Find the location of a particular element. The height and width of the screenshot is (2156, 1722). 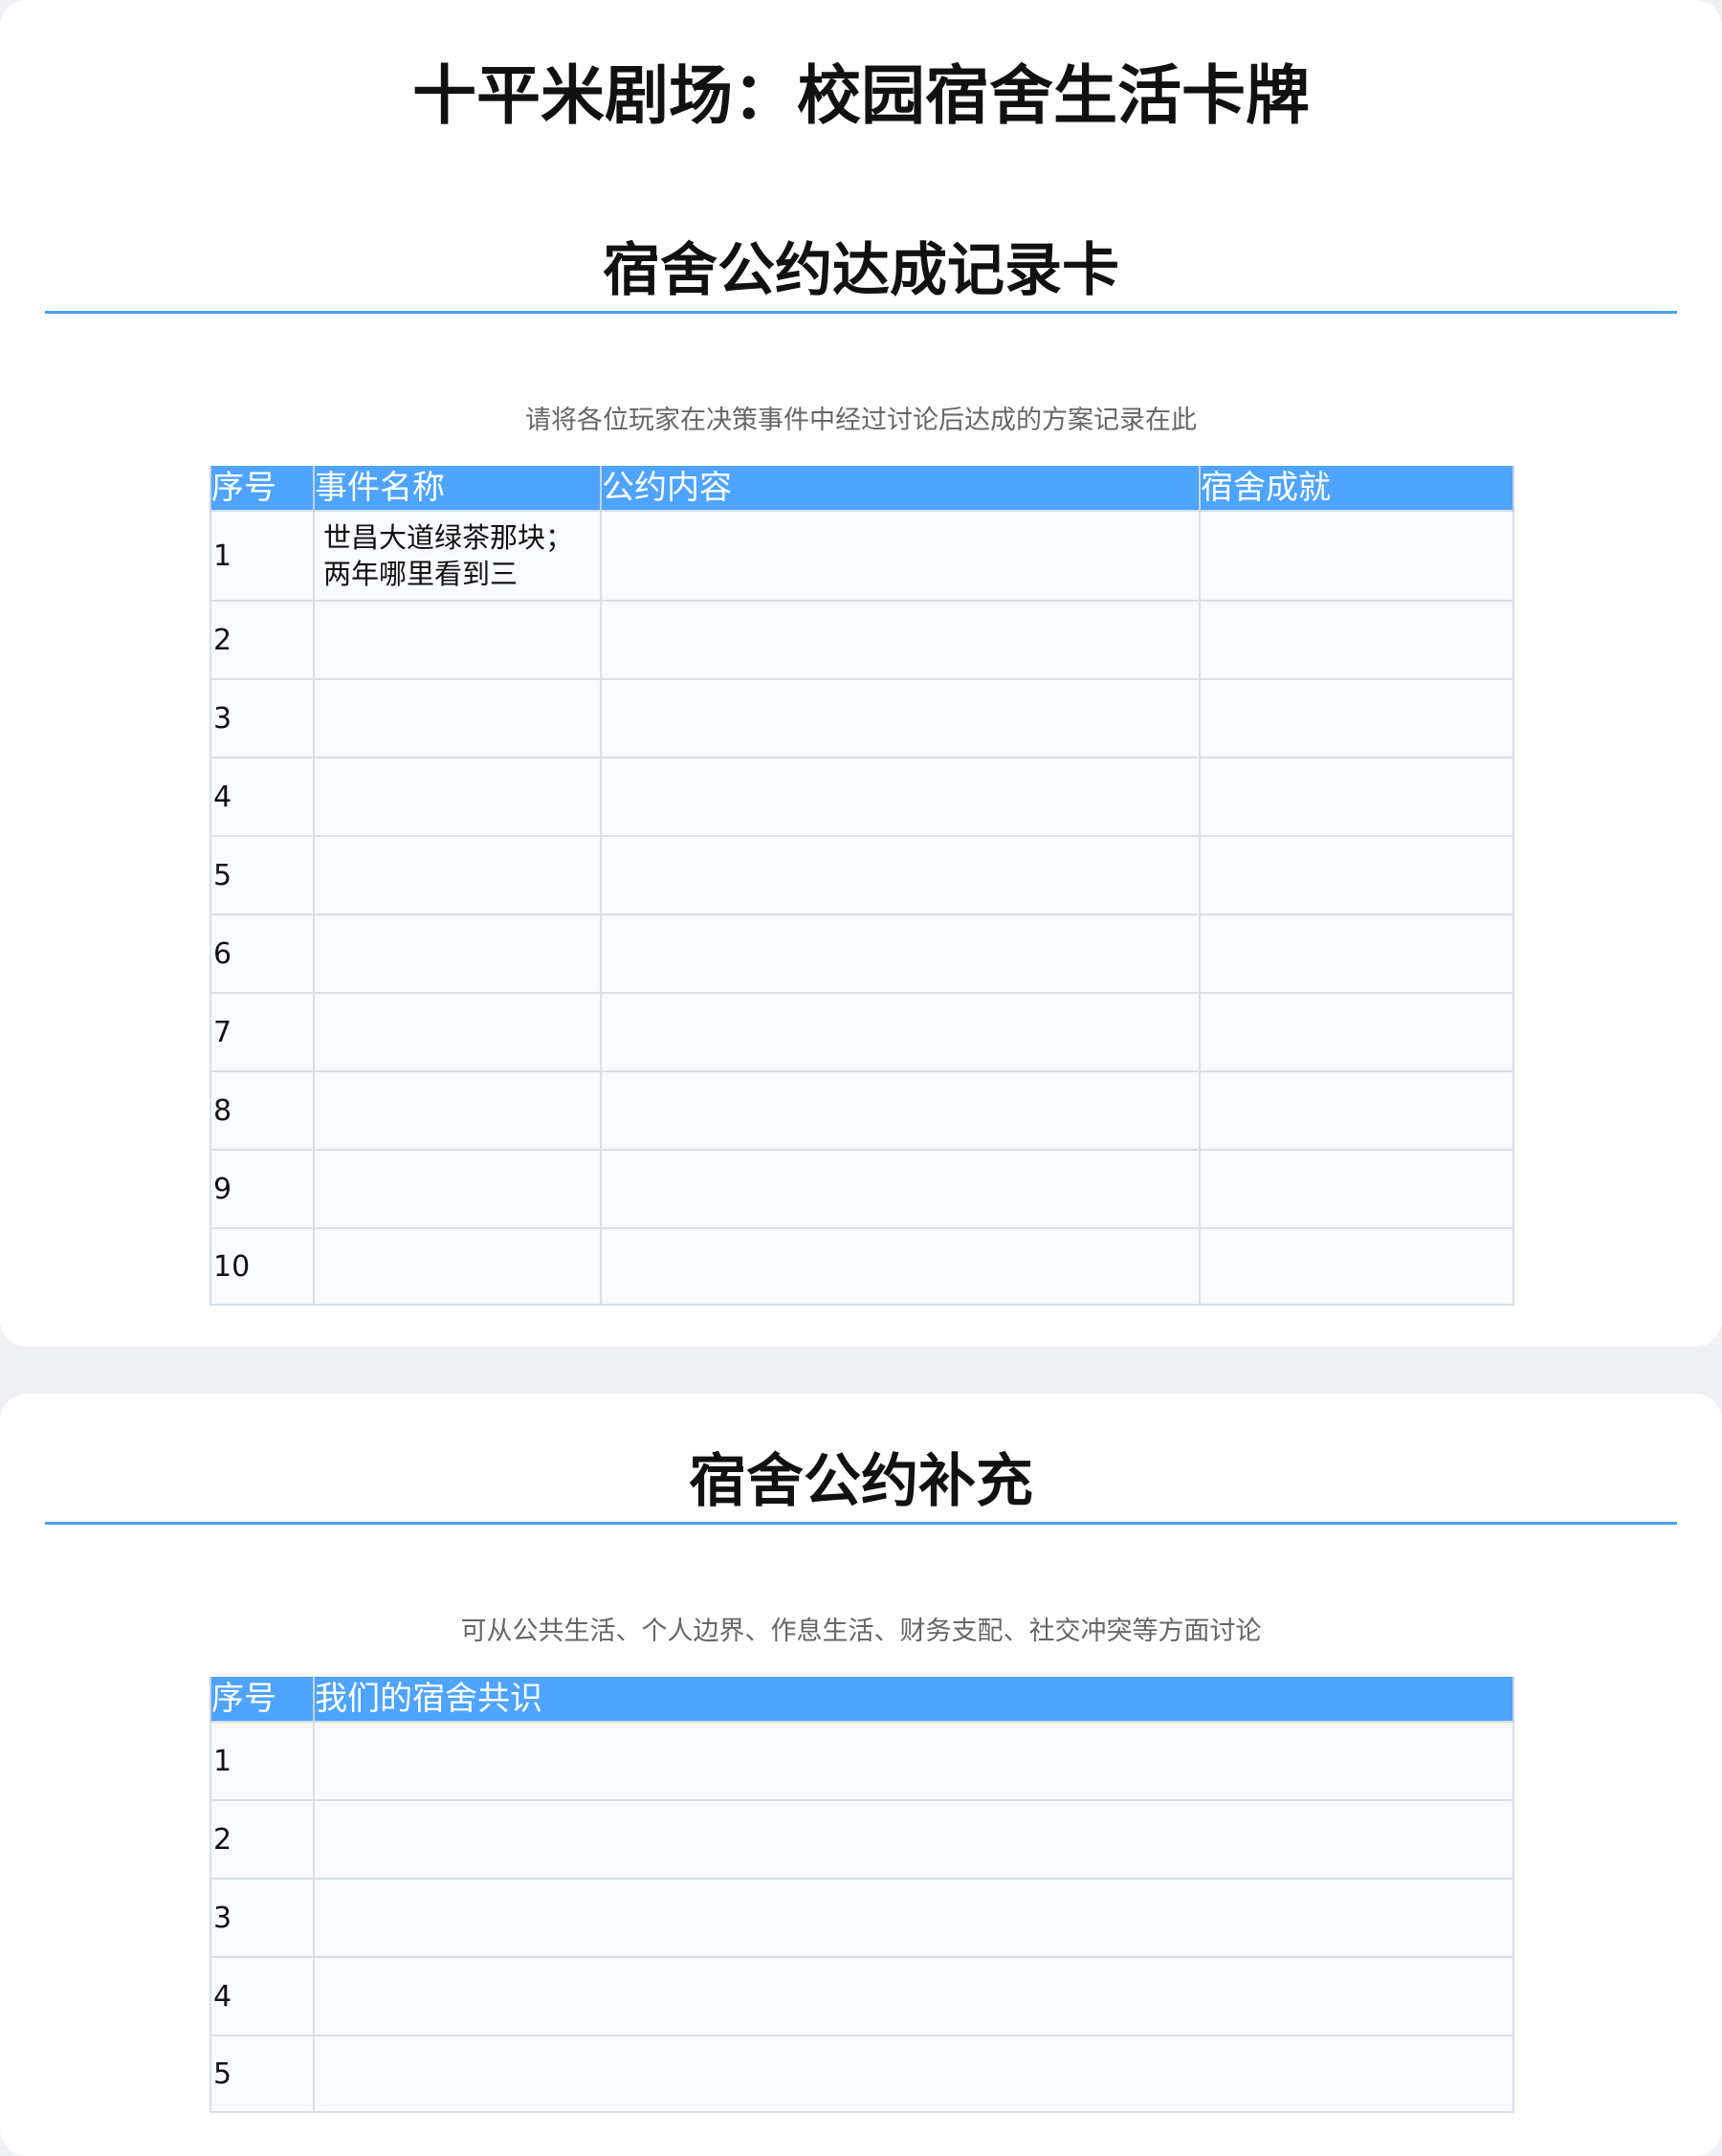

row-number: 6 is located at coordinates (263, 953).